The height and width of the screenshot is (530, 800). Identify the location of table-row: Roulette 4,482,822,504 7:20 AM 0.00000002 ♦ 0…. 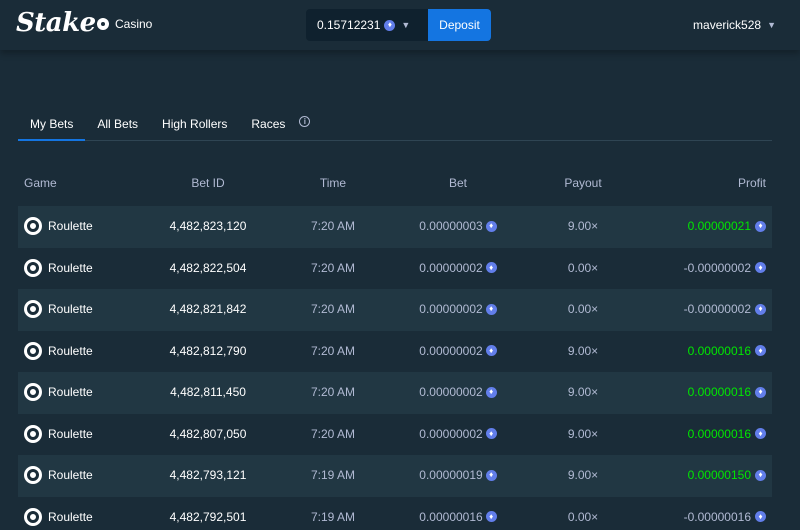
(395, 269).